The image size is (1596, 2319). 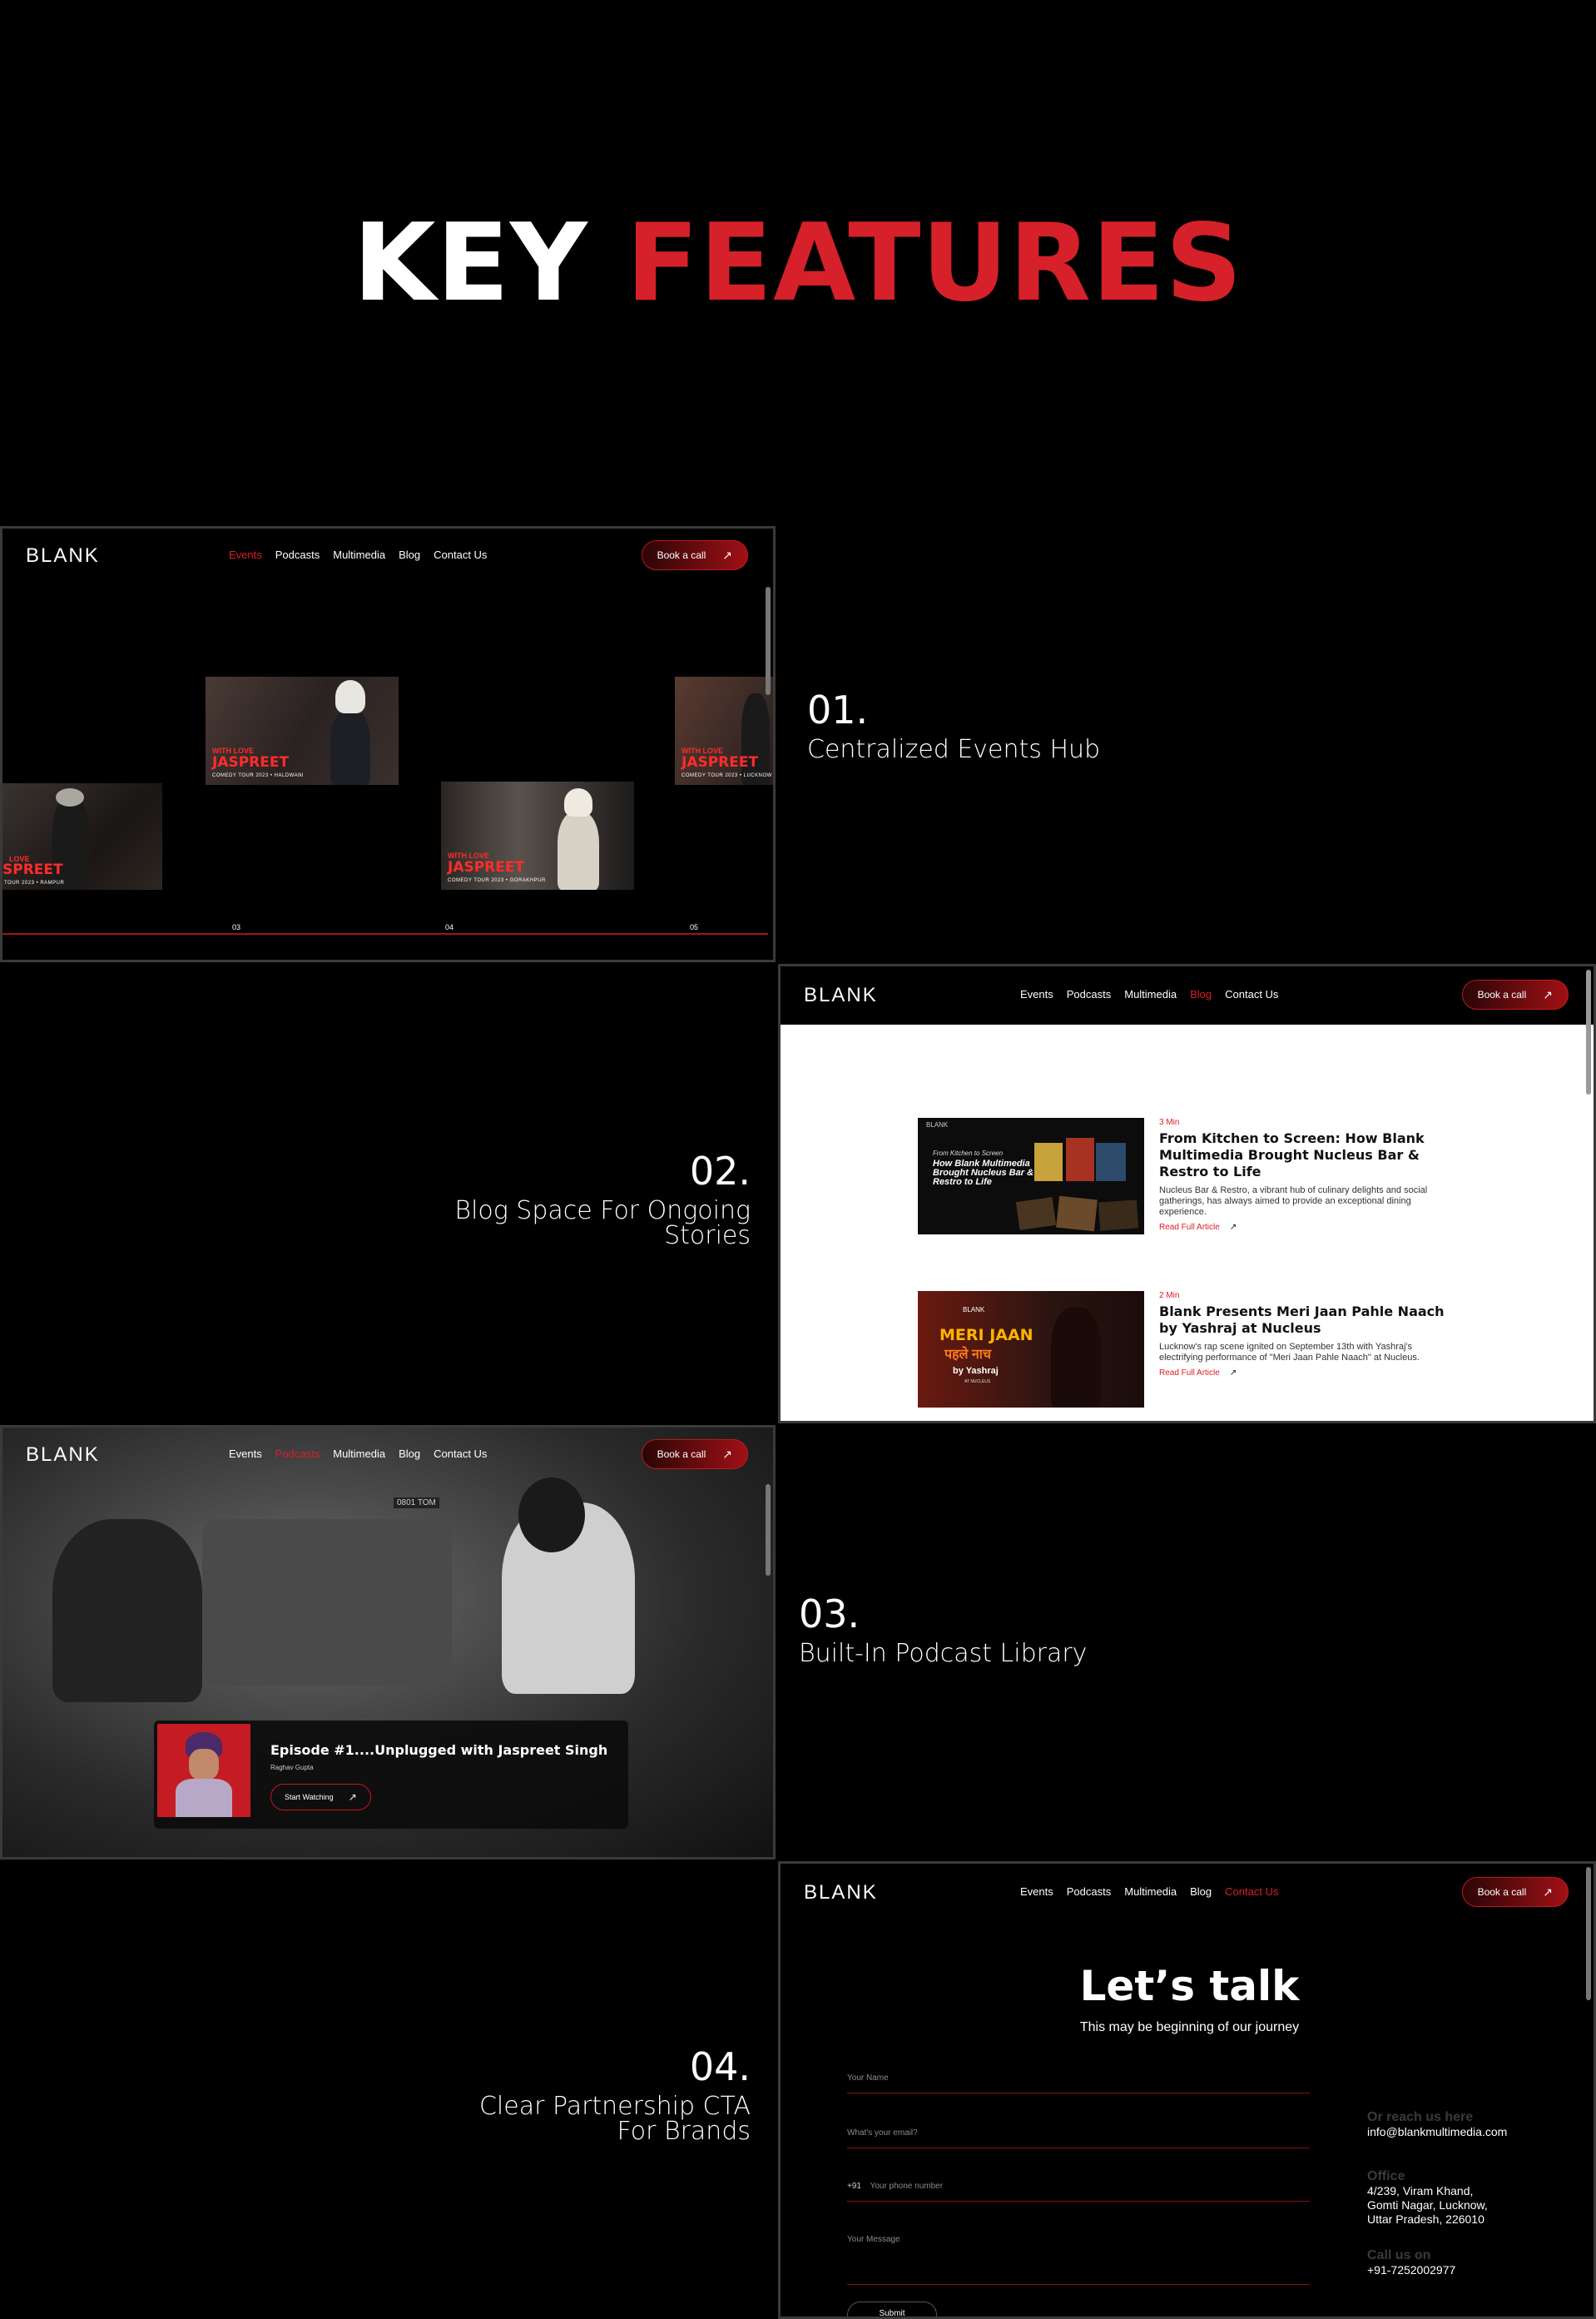 I want to click on submit-button: Submit, so click(x=892, y=2309).